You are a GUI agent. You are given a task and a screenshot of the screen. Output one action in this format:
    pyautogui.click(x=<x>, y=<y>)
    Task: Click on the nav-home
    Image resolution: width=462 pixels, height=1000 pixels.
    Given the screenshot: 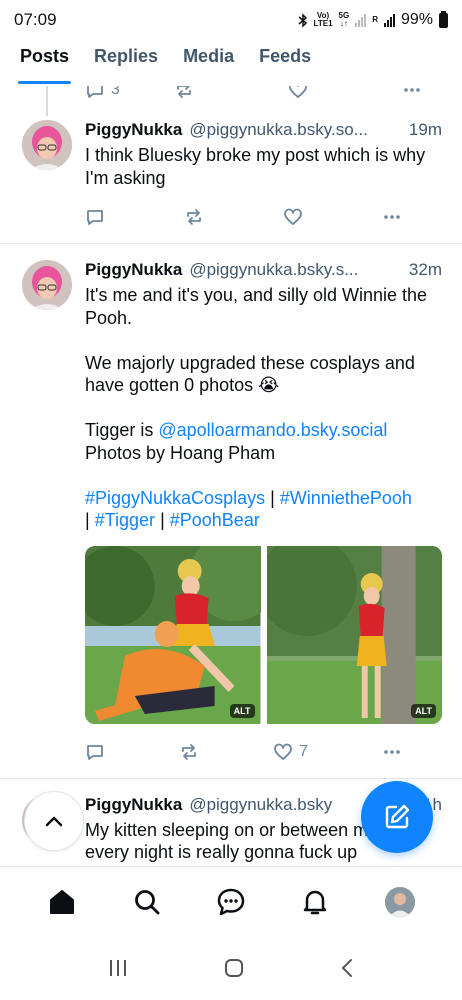 What is the action you would take?
    pyautogui.click(x=62, y=902)
    